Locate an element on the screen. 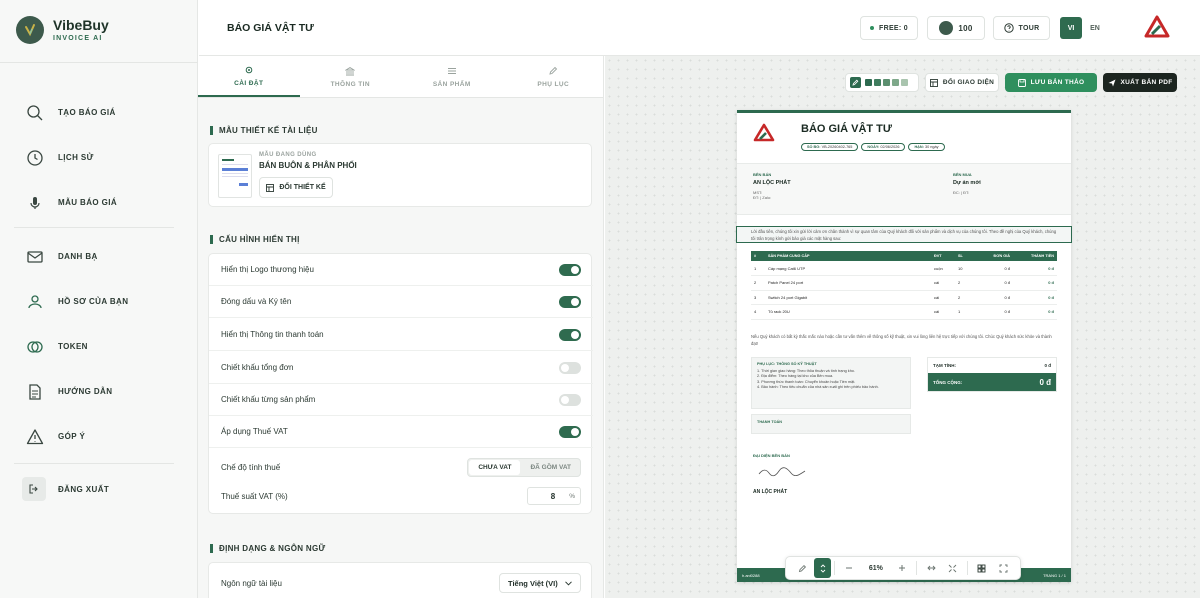  change-template-label: ĐỔI THIẾT KẾ is located at coordinates (302, 187).